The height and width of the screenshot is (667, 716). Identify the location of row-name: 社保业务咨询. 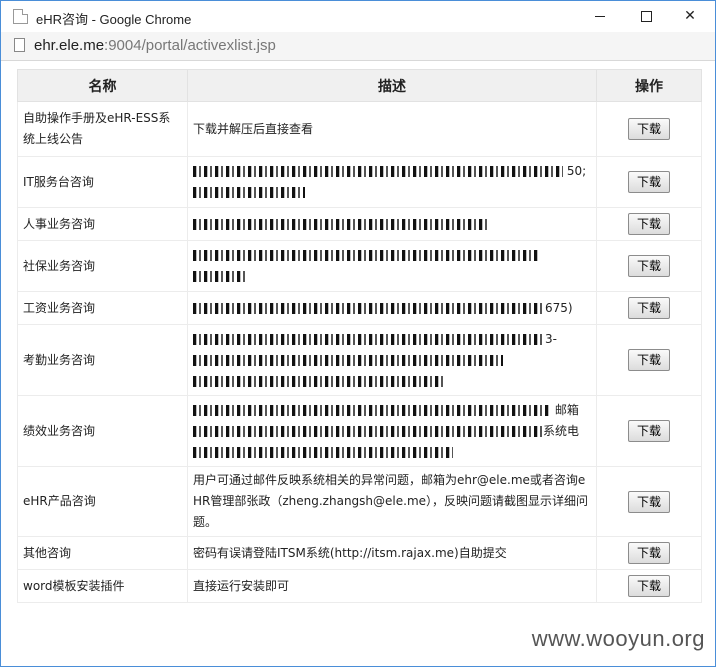
(102, 266).